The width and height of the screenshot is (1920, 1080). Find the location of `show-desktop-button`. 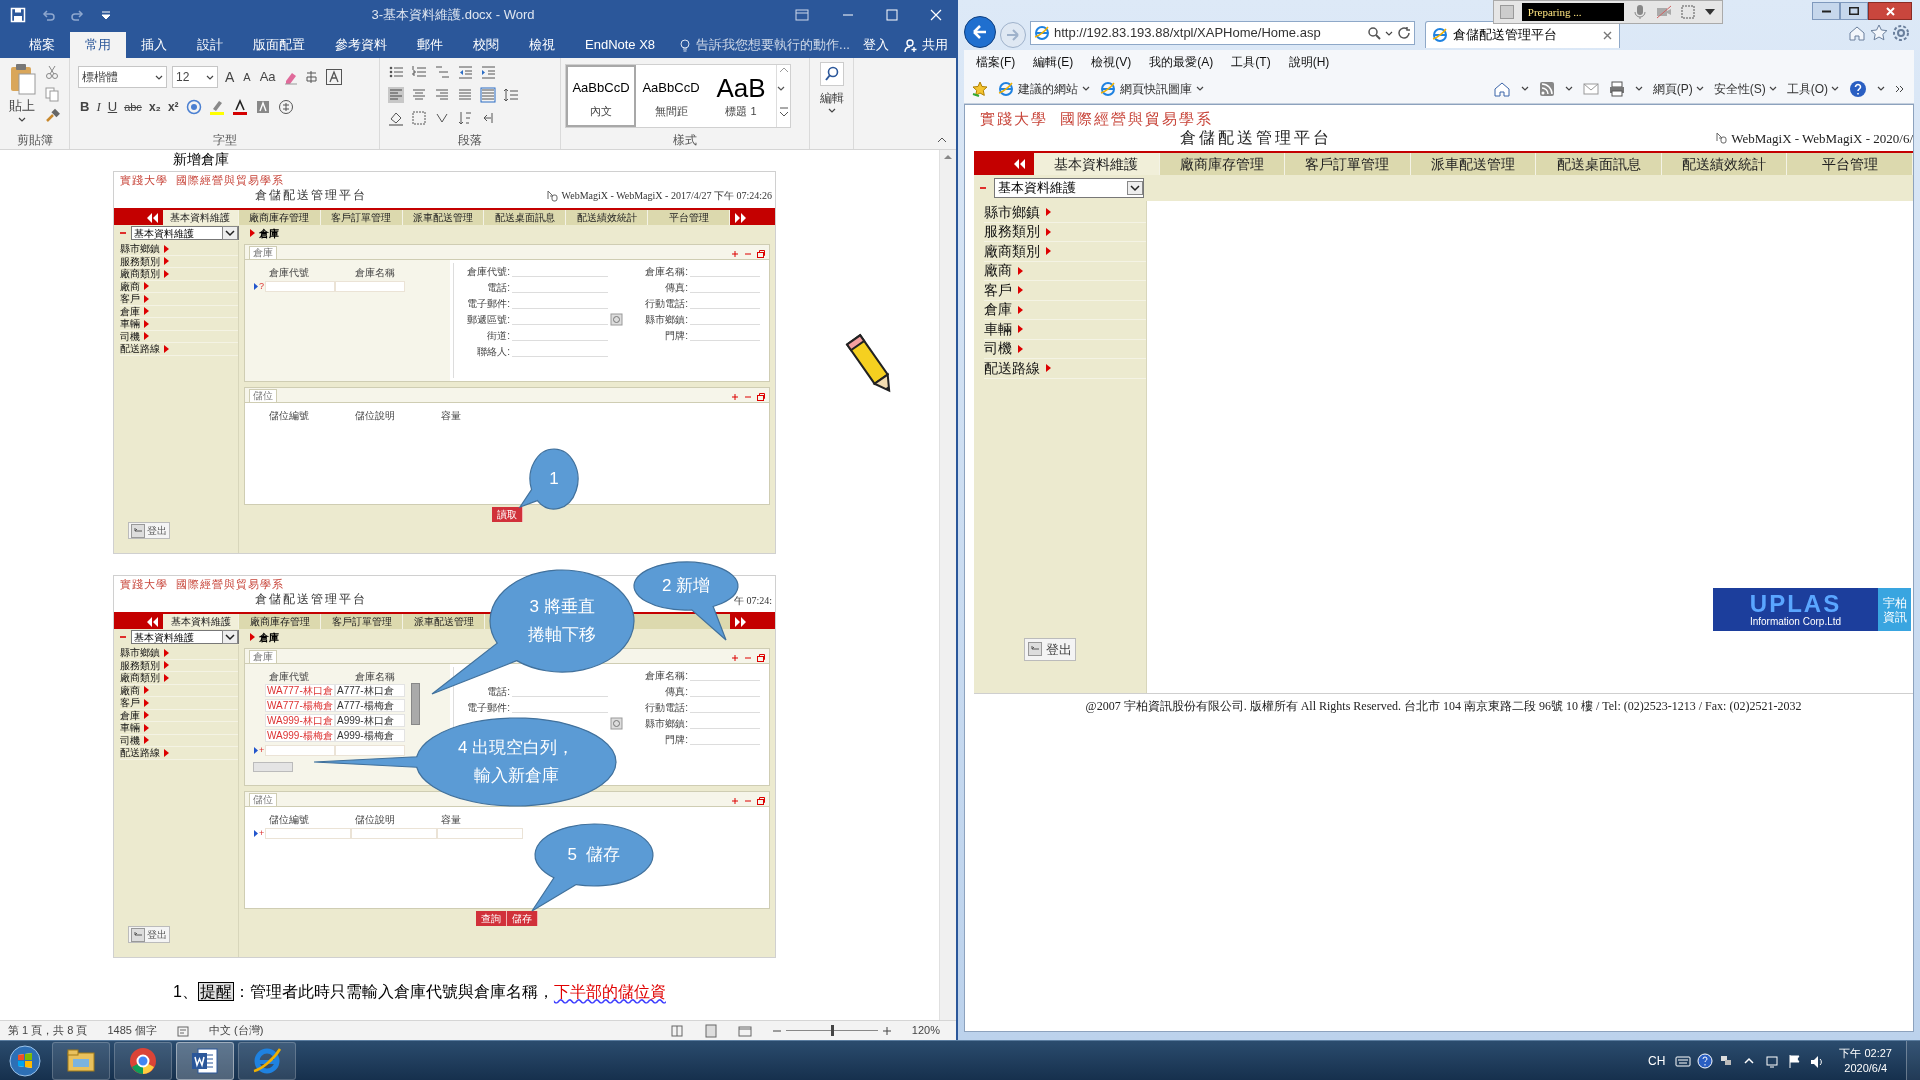

show-desktop-button is located at coordinates (1913, 1060).